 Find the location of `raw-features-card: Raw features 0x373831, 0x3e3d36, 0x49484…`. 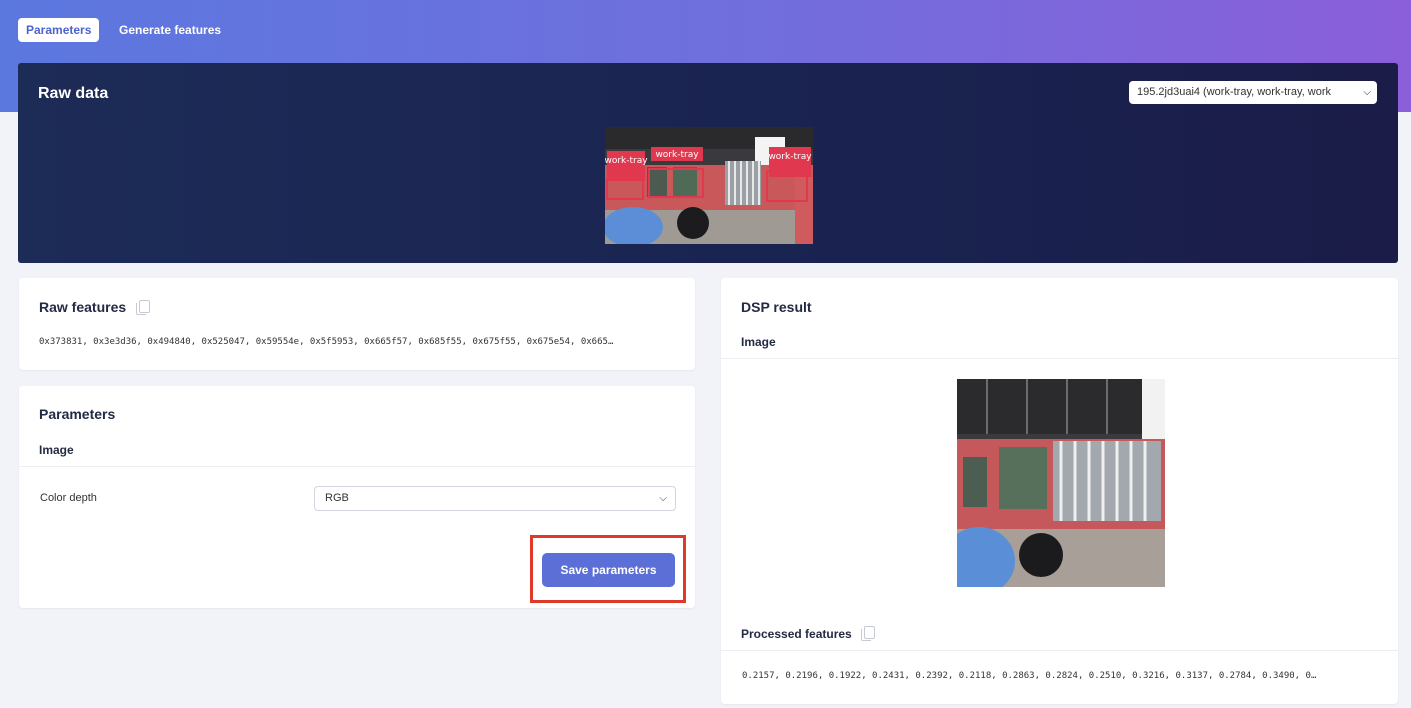

raw-features-card: Raw features 0x373831, 0x3e3d36, 0x49484… is located at coordinates (357, 324).